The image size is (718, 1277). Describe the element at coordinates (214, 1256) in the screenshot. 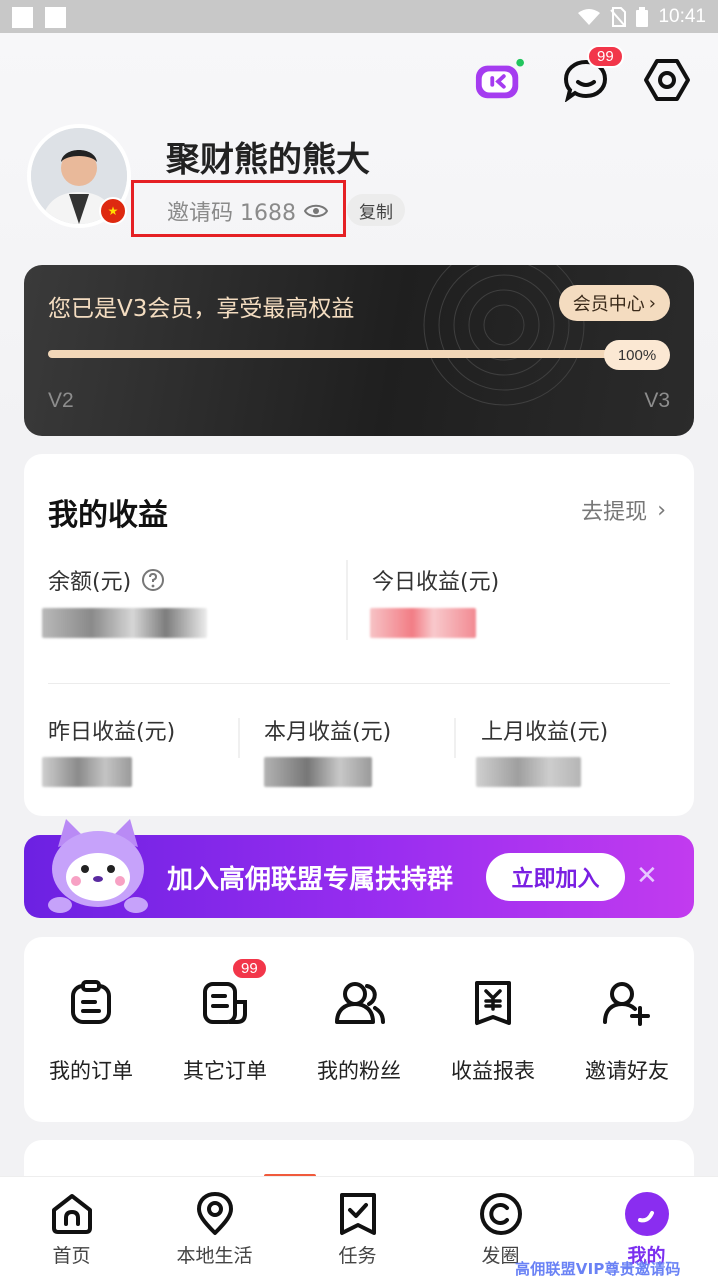

I see `tab-label: 本地生活` at that location.